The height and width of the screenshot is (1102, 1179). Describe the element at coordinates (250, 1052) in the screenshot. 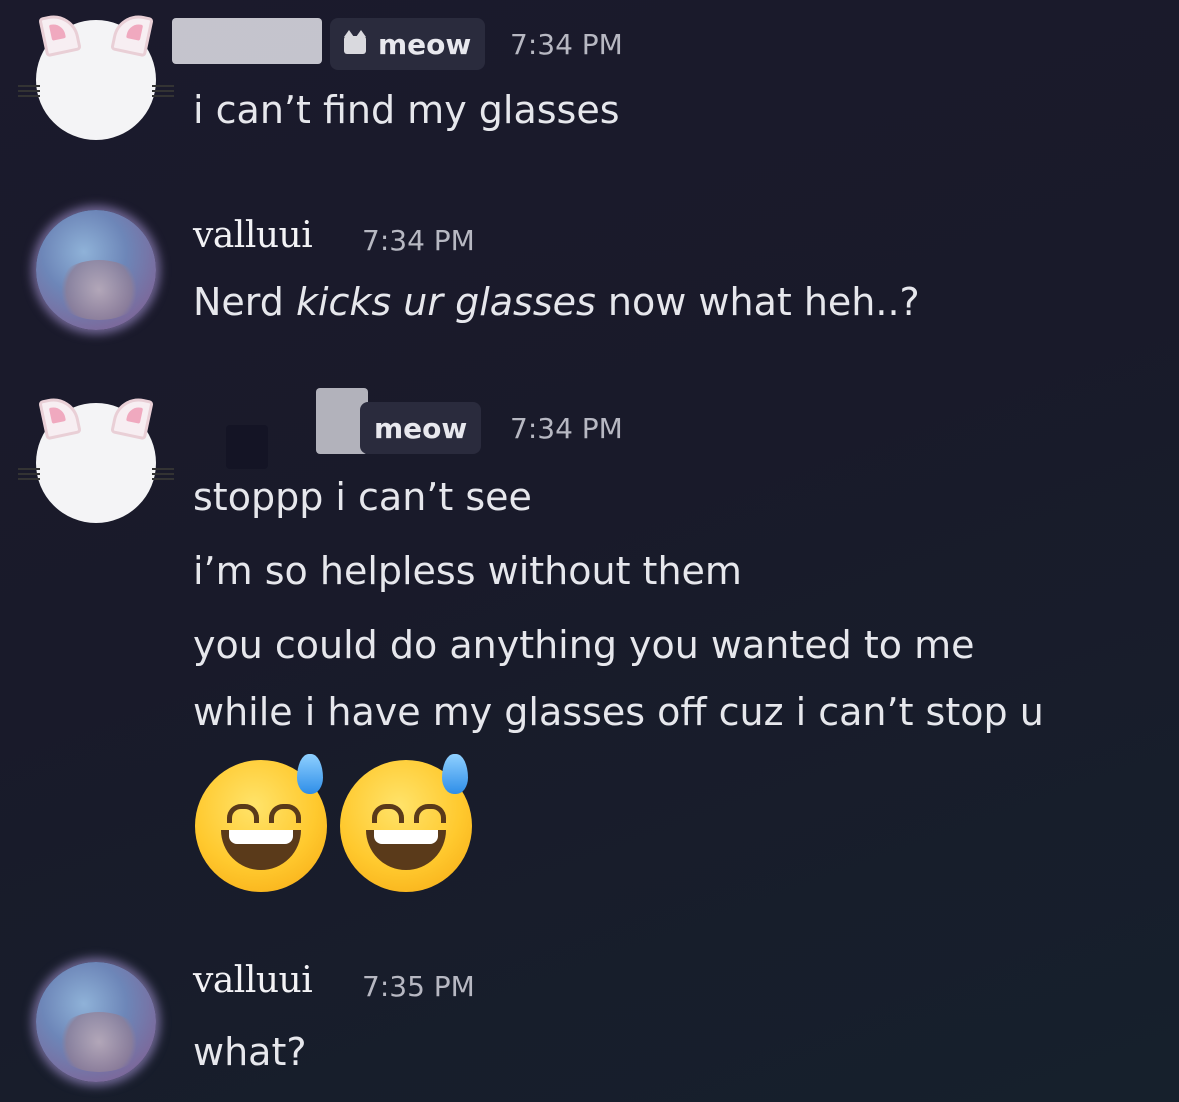

I see `message-text: what?` at that location.